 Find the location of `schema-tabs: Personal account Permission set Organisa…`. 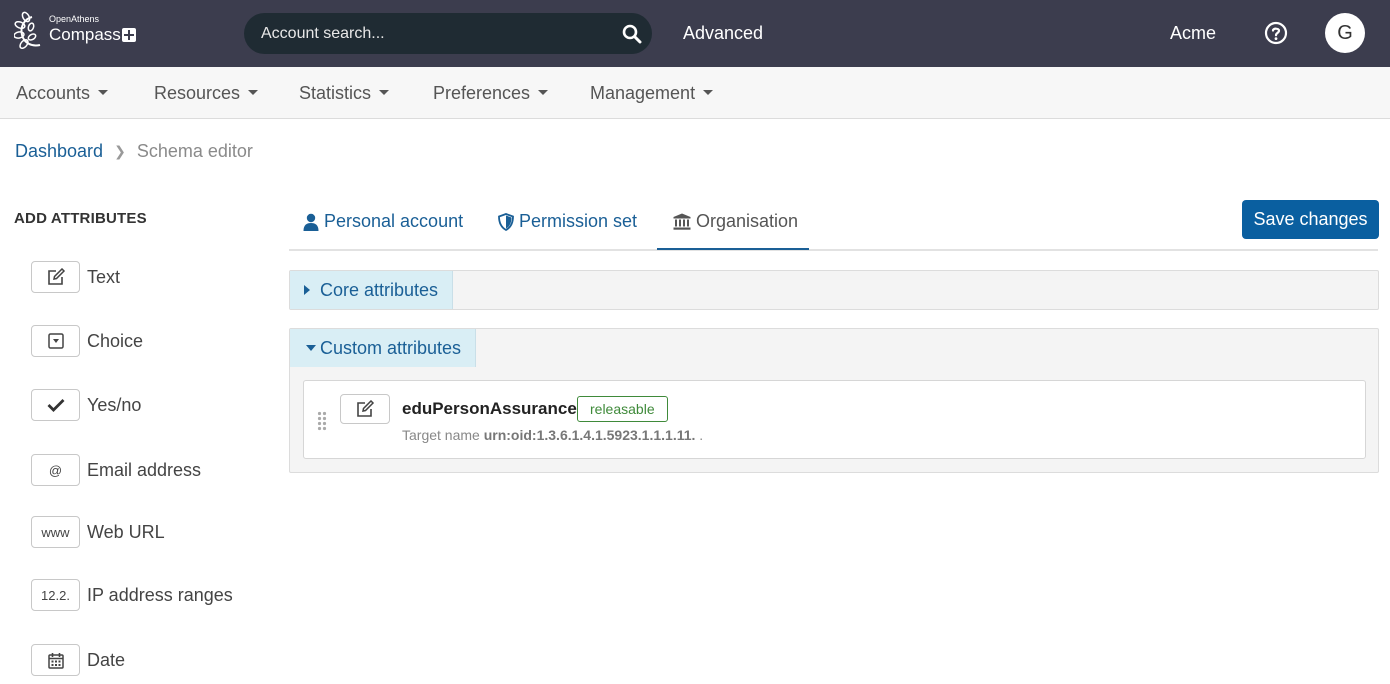

schema-tabs: Personal account Permission set Organisa… is located at coordinates (833, 224).